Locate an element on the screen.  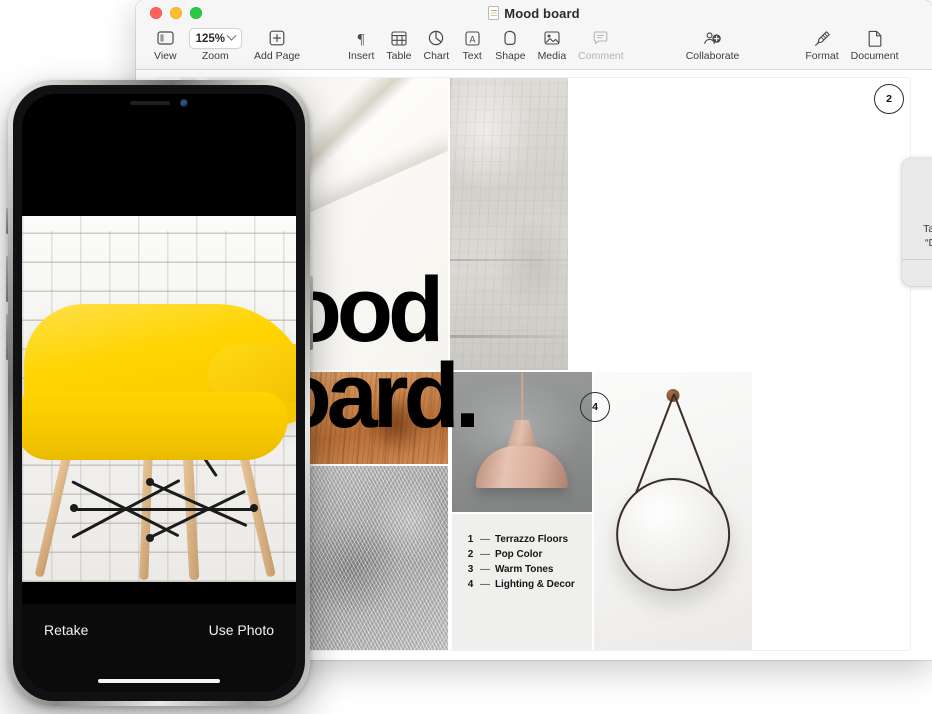
chair-seat-pan is located at coordinates (155, 426).